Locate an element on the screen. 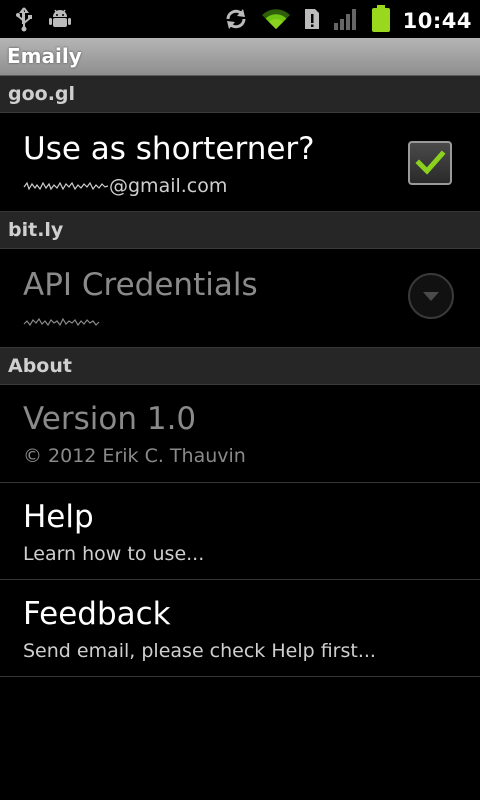 The width and height of the screenshot is (480, 800). category-header-about: About is located at coordinates (240, 366).